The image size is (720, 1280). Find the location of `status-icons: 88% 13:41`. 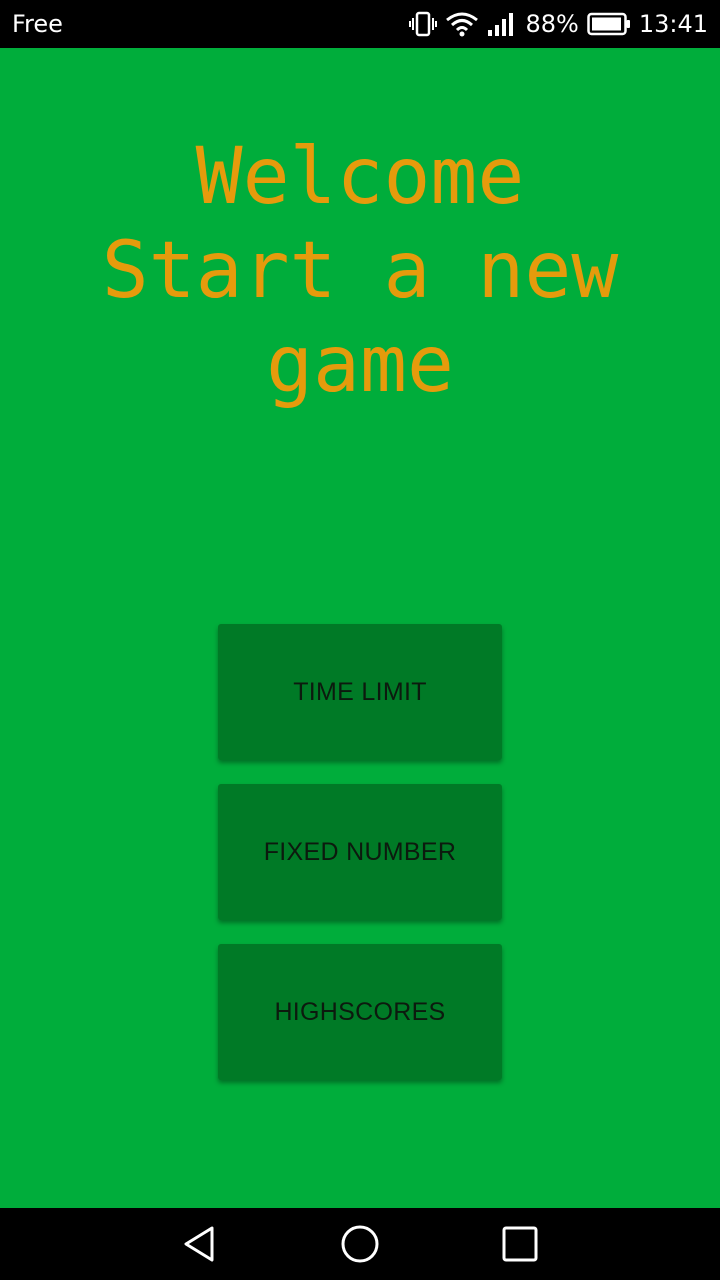

status-icons: 88% 13:41 is located at coordinates (558, 24).